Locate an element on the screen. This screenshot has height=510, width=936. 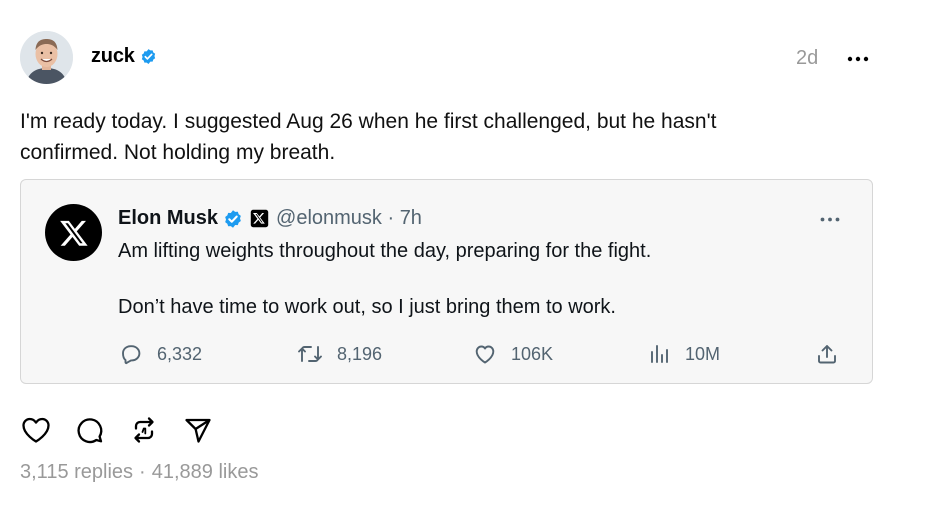
share-upload-icon is located at coordinates (827, 354).